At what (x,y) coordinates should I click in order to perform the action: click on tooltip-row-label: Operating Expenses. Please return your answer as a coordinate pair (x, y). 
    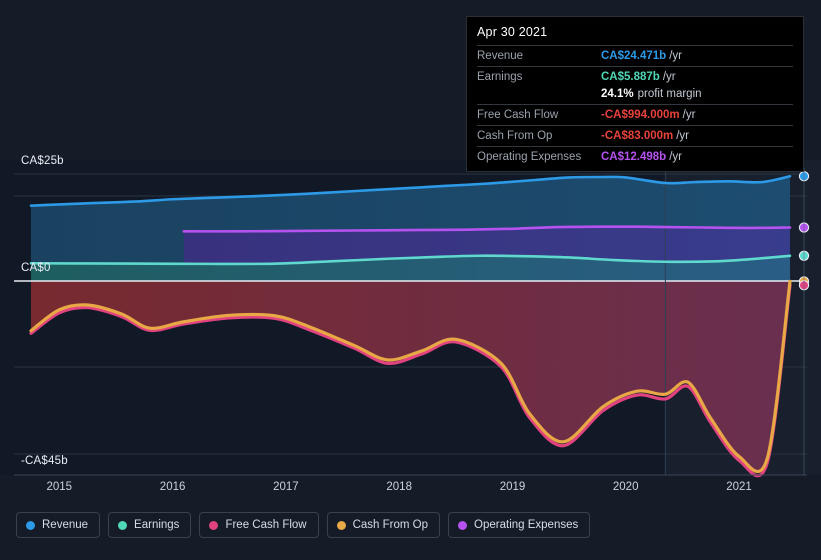
    Looking at the image, I should click on (529, 157).